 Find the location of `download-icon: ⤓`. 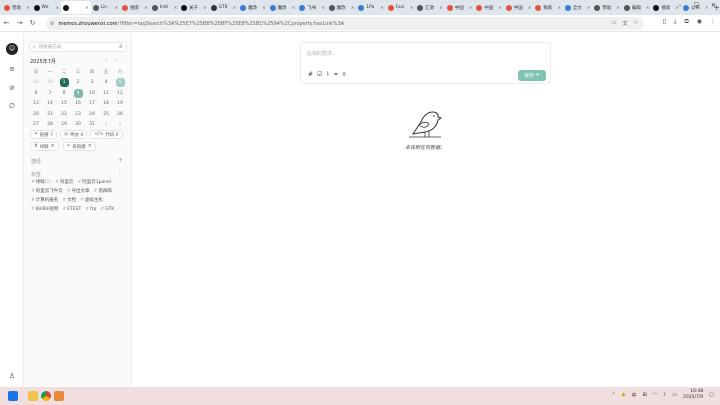

download-icon: ⤓ is located at coordinates (675, 22).